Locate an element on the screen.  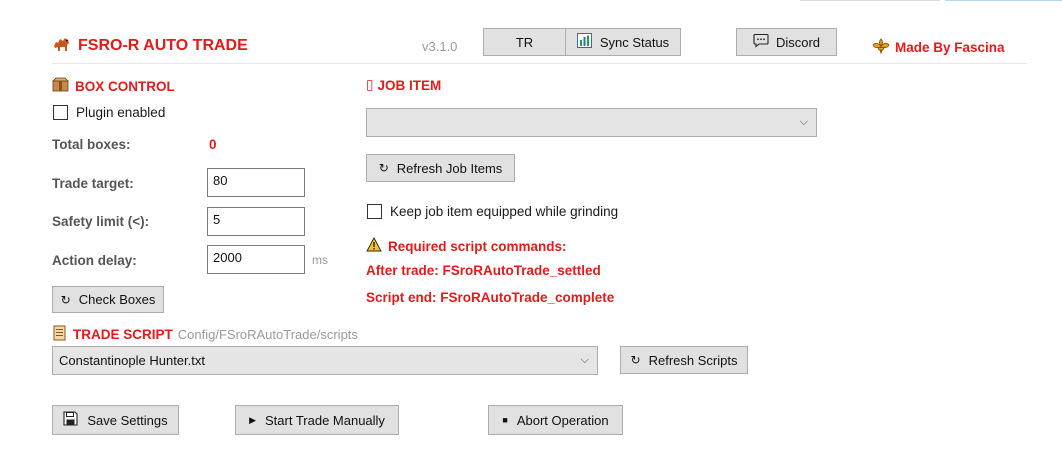
fleur-icon is located at coordinates (881, 47).